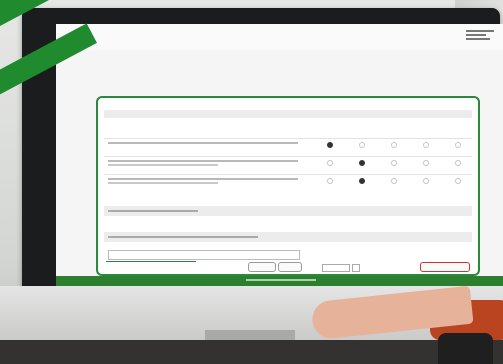  I want to click on attachment-band, so click(288, 211).